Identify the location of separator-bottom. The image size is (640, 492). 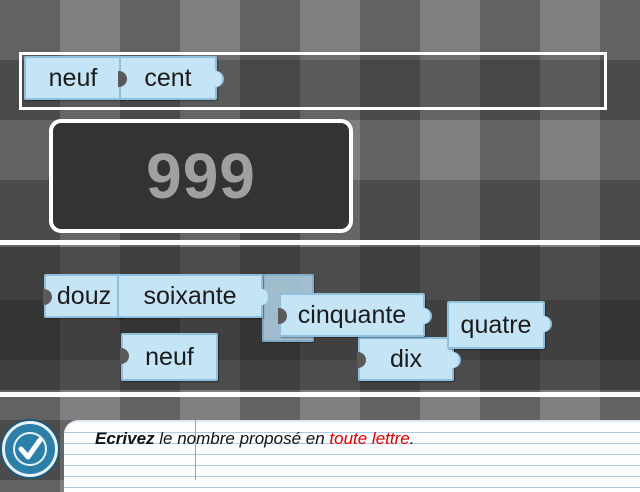
(320, 394).